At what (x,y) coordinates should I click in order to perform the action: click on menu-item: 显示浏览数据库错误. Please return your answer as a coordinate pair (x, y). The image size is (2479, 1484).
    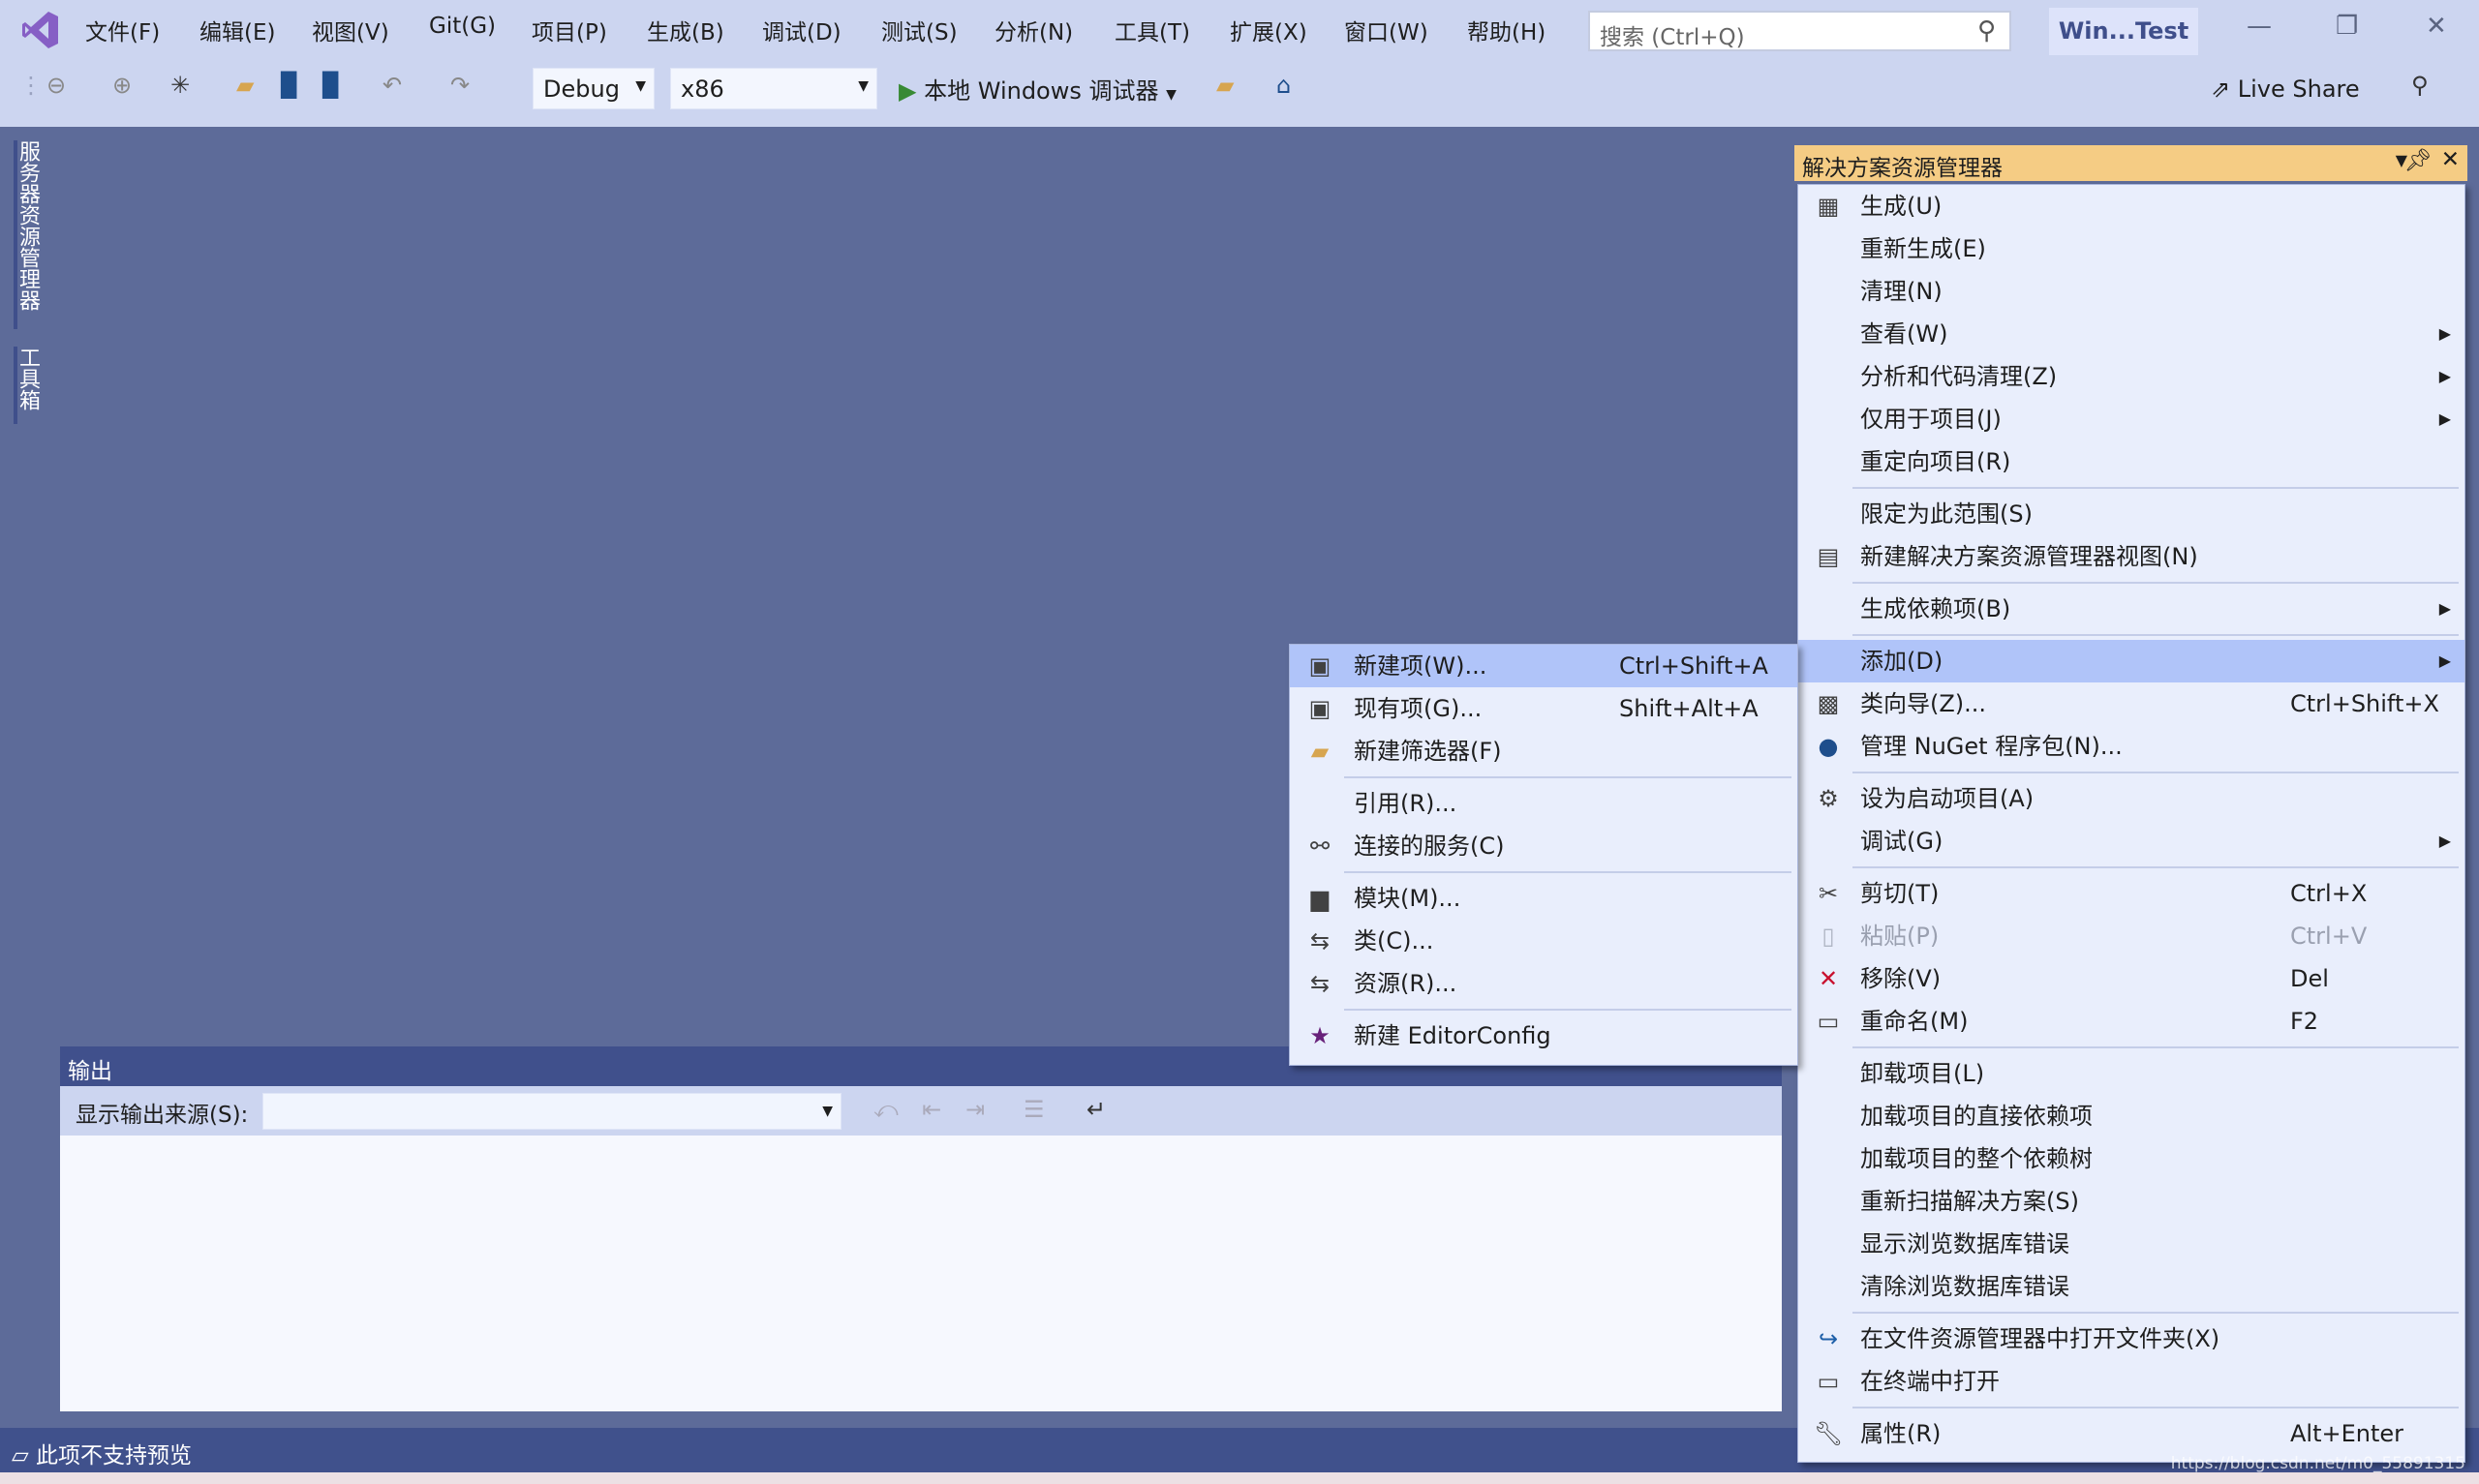
    Looking at the image, I should click on (2131, 1244).